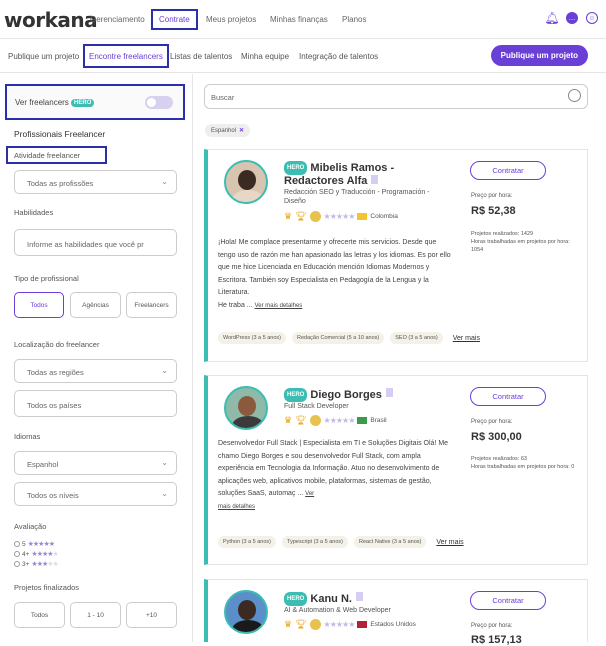  Describe the element at coordinates (39, 615) in the screenshot. I see `projects-todos-button: Todos` at that location.